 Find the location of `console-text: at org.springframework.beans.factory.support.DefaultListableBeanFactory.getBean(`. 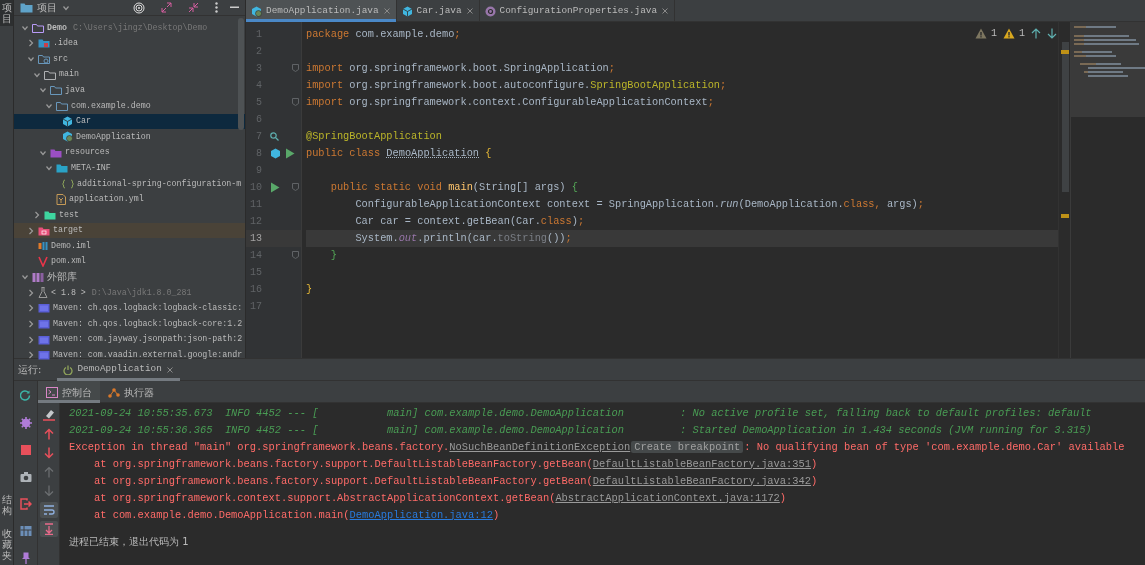

console-text: at org.springframework.beans.factory.support.DefaultListableBeanFactory.getBean( is located at coordinates (342, 480).